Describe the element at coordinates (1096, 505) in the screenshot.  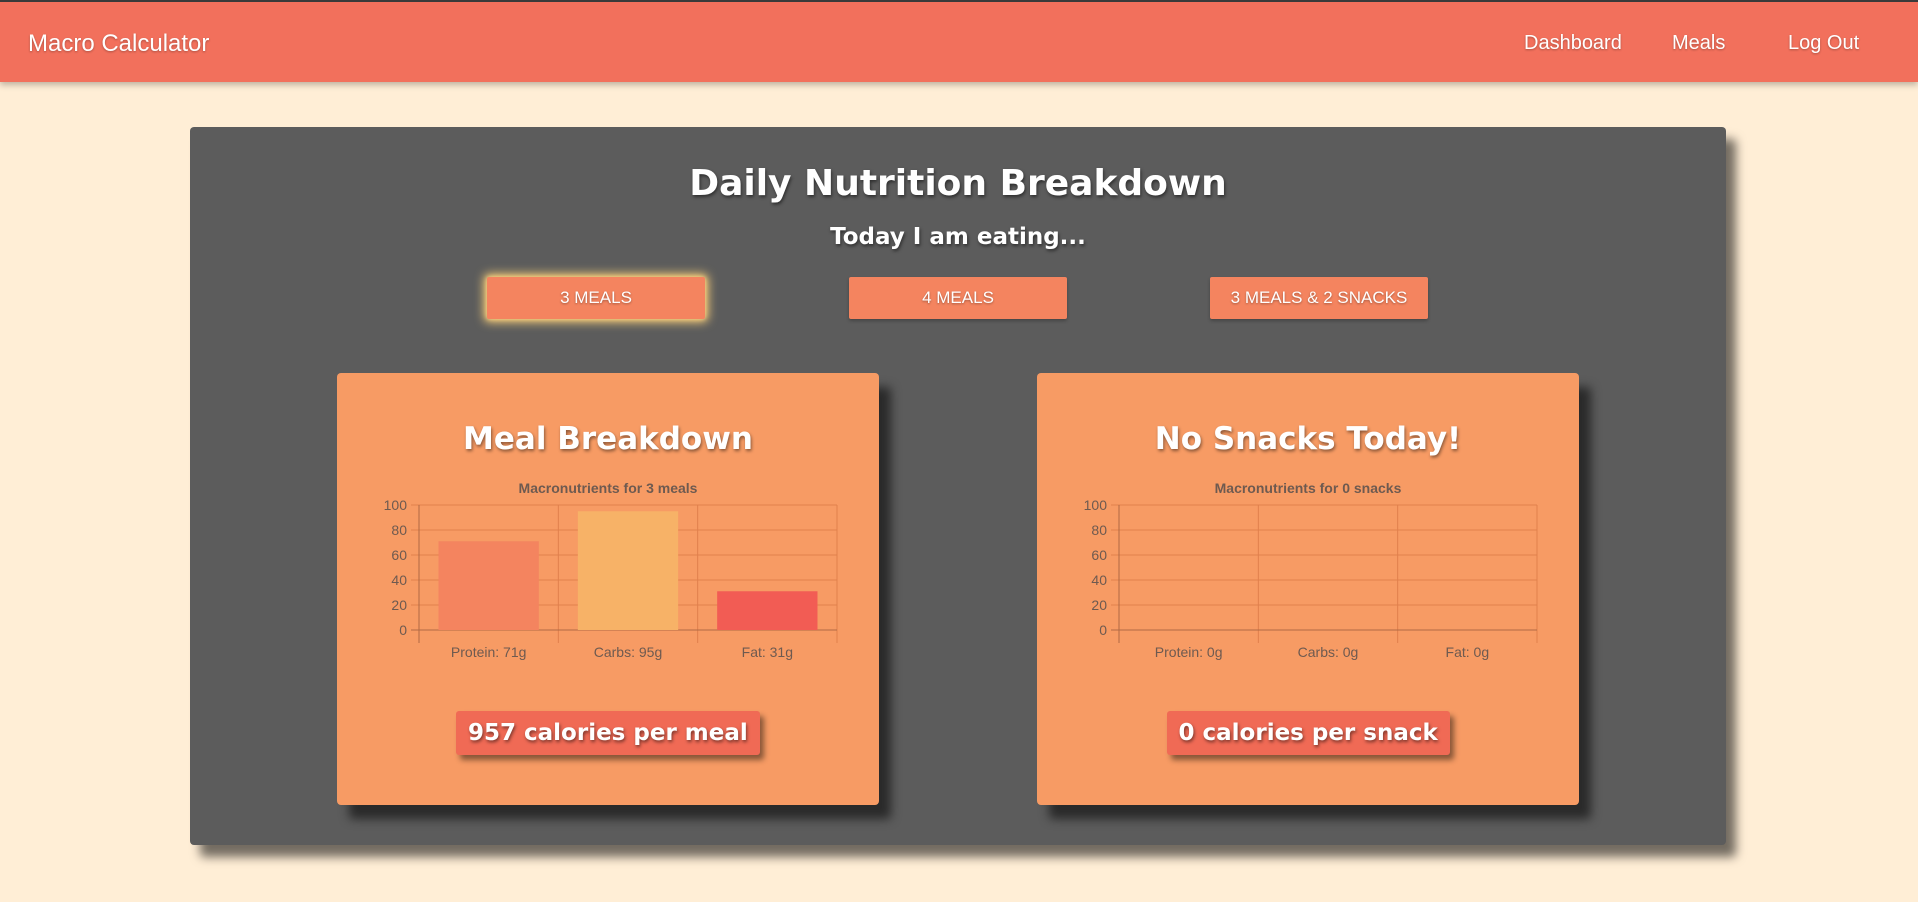
I see `snack-y-tick-label: 100` at that location.